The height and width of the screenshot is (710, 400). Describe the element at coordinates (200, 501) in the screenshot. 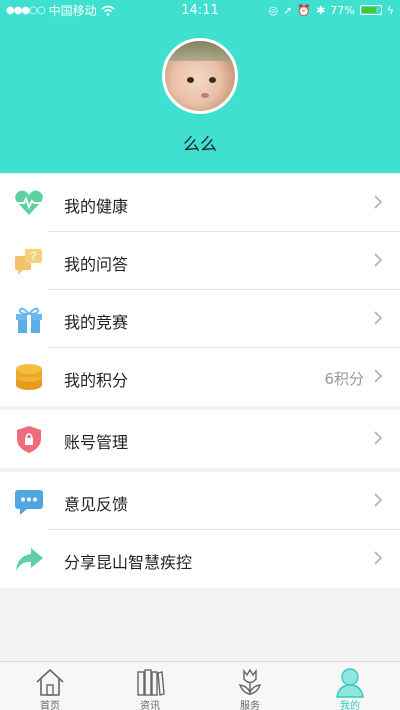

I see `menu-item-feedback: 意见反馈` at that location.